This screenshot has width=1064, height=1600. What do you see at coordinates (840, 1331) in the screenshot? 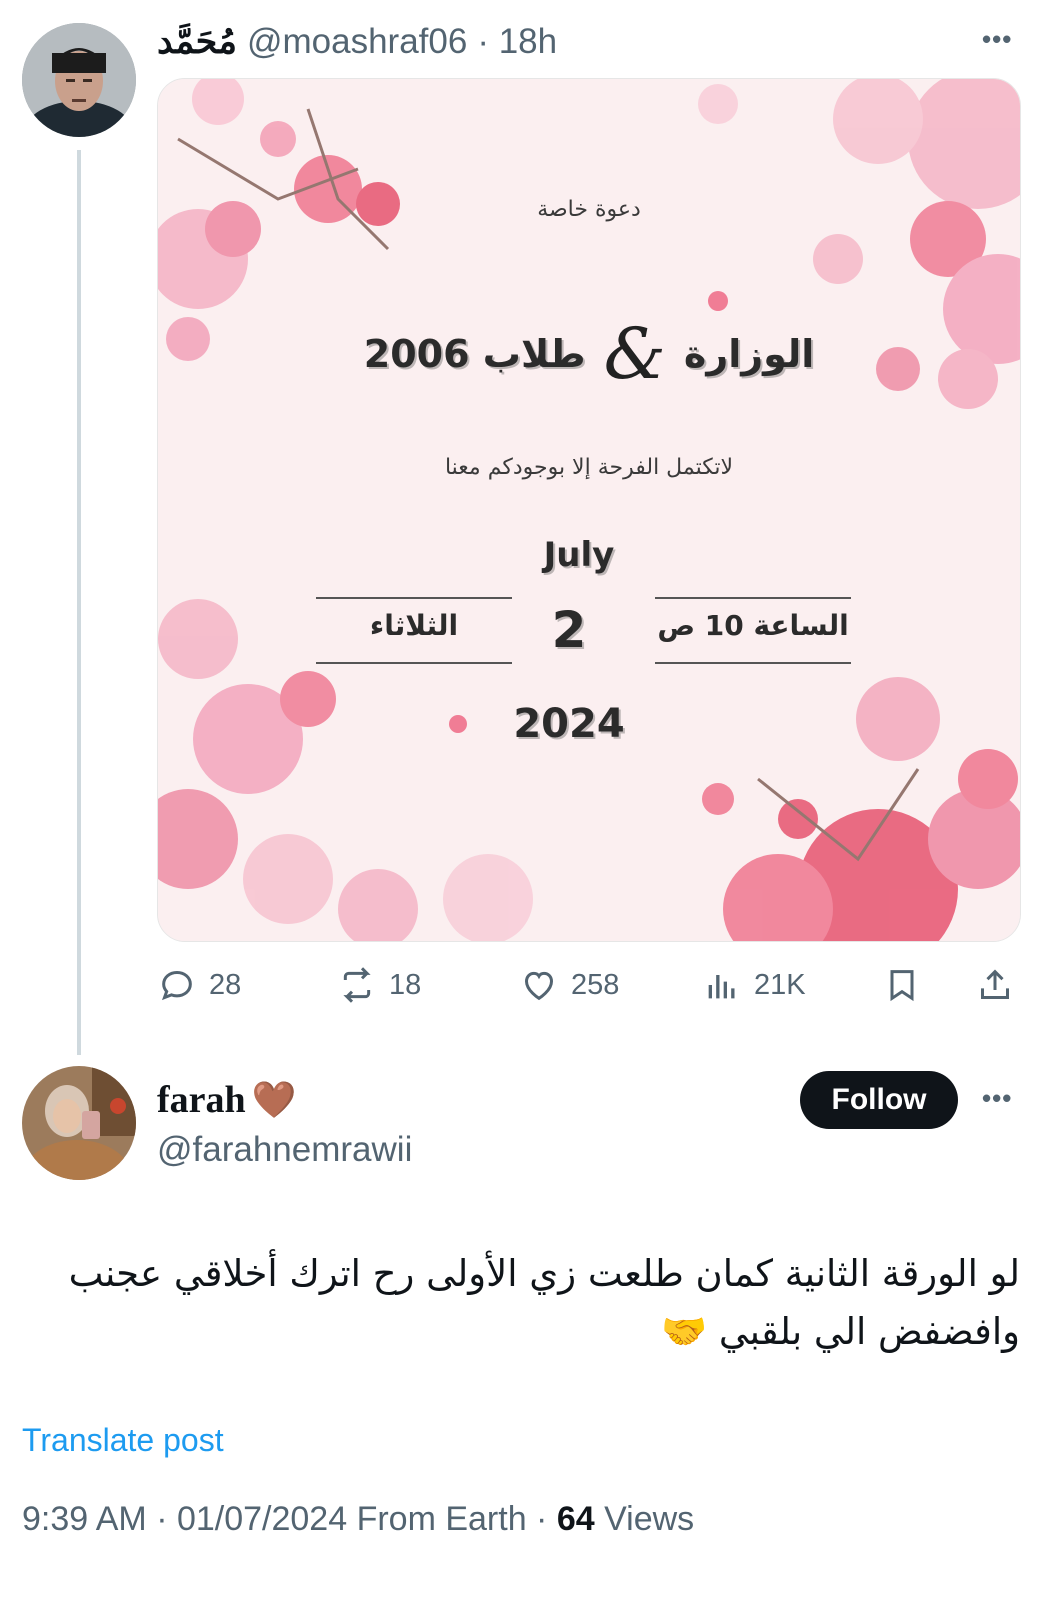
I see `reply-text-line-2: وافضفض الي بلقبي 🤝` at bounding box center [840, 1331].